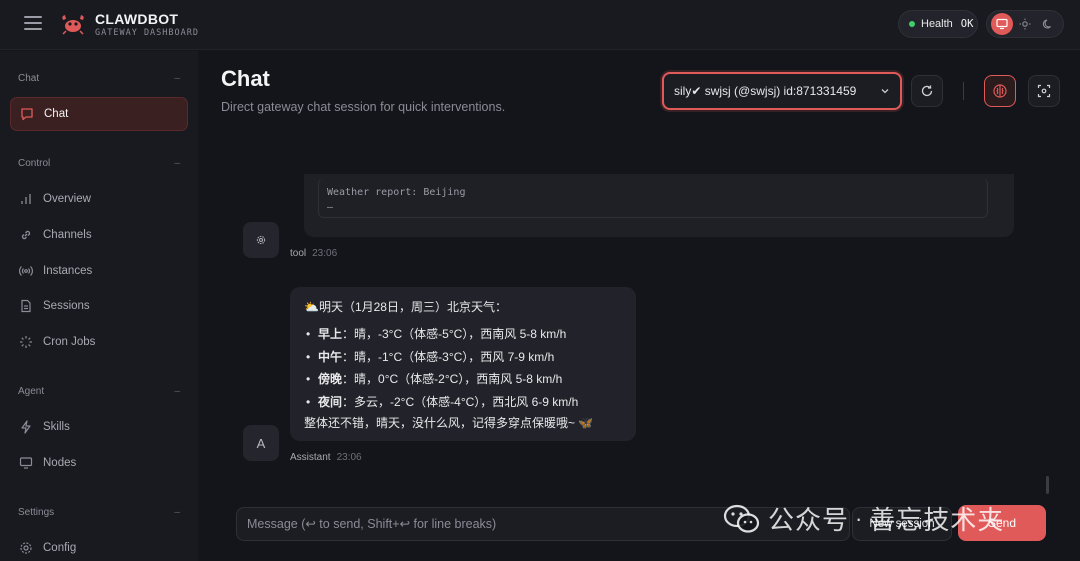 This screenshot has width=1080, height=561. I want to click on sidebar-item-nodes: Nodes, so click(99, 463).